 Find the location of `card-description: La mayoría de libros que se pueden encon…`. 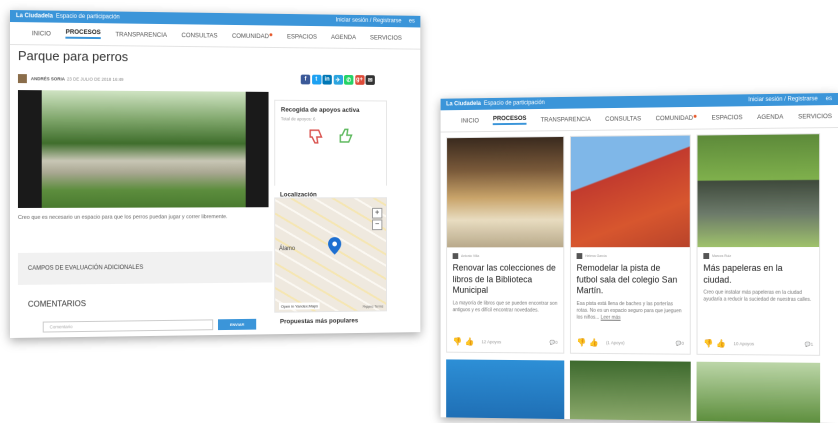

card-description: La mayoría de libros que se pueden encon… is located at coordinates (505, 307).